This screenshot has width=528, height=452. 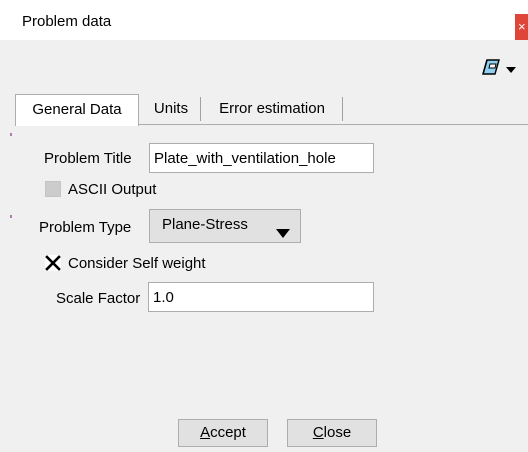 I want to click on tab-error-estimation: Error estimation, so click(x=272, y=109).